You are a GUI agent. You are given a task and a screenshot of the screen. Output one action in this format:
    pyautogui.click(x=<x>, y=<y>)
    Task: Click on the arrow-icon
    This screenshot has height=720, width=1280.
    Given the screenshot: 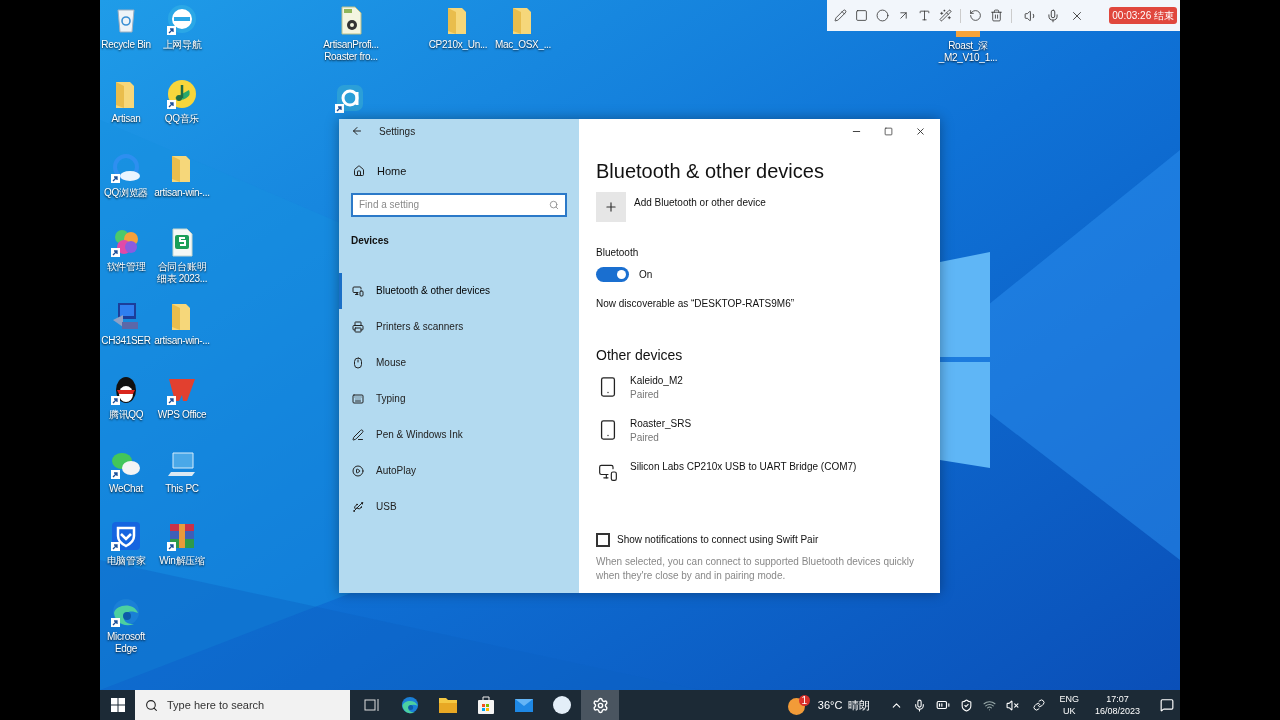 What is the action you would take?
    pyautogui.click(x=903, y=15)
    